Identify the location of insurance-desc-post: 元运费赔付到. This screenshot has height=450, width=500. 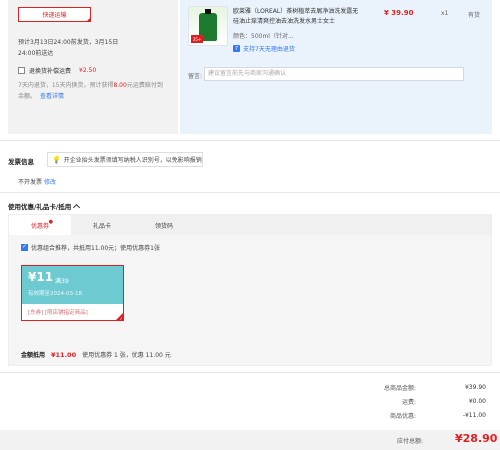
(144, 85).